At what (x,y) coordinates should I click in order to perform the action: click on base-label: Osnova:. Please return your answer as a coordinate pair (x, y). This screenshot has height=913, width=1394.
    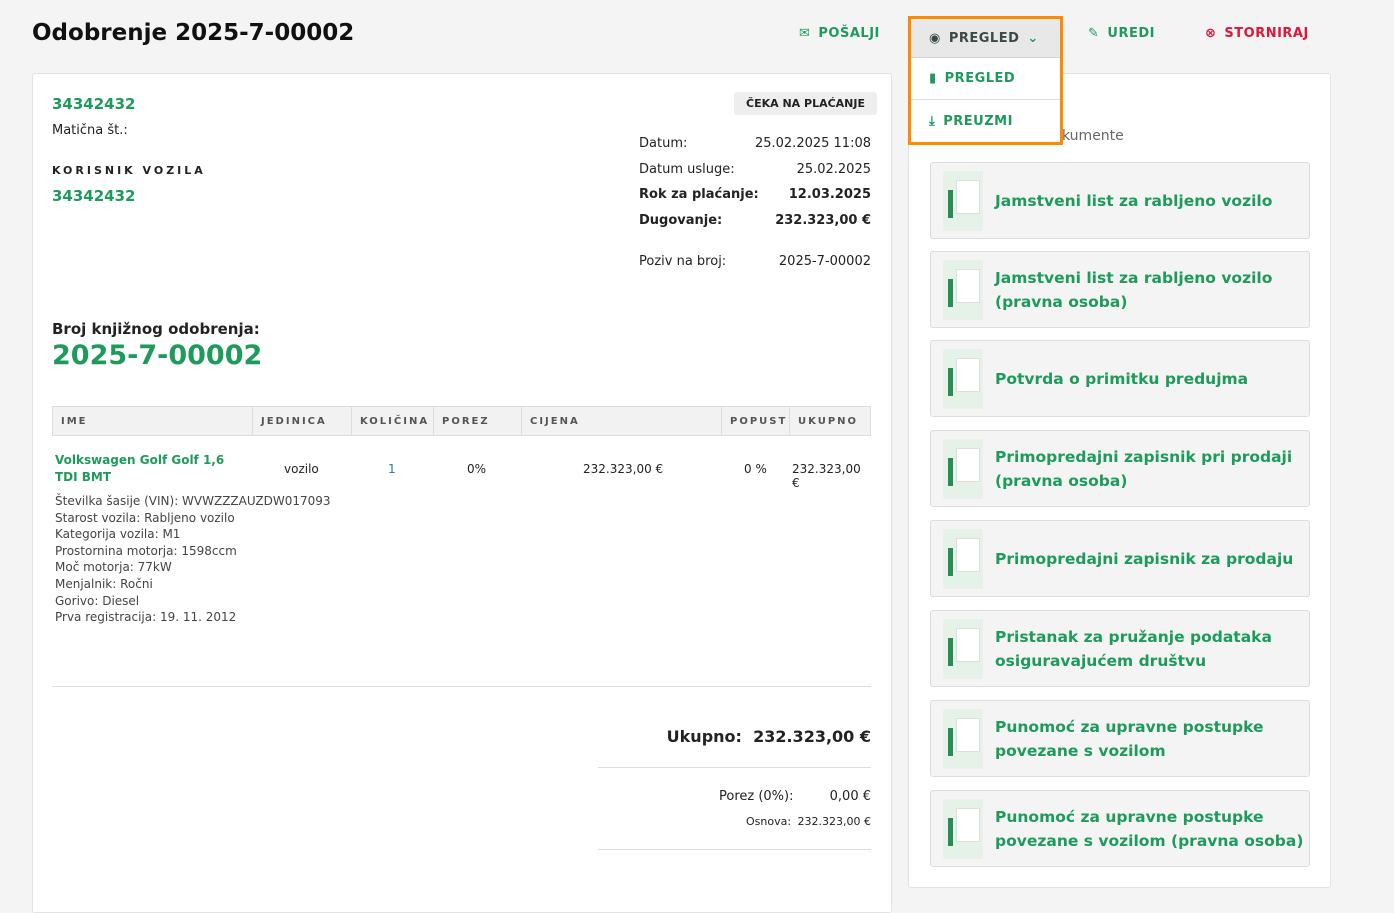
    Looking at the image, I should click on (769, 821).